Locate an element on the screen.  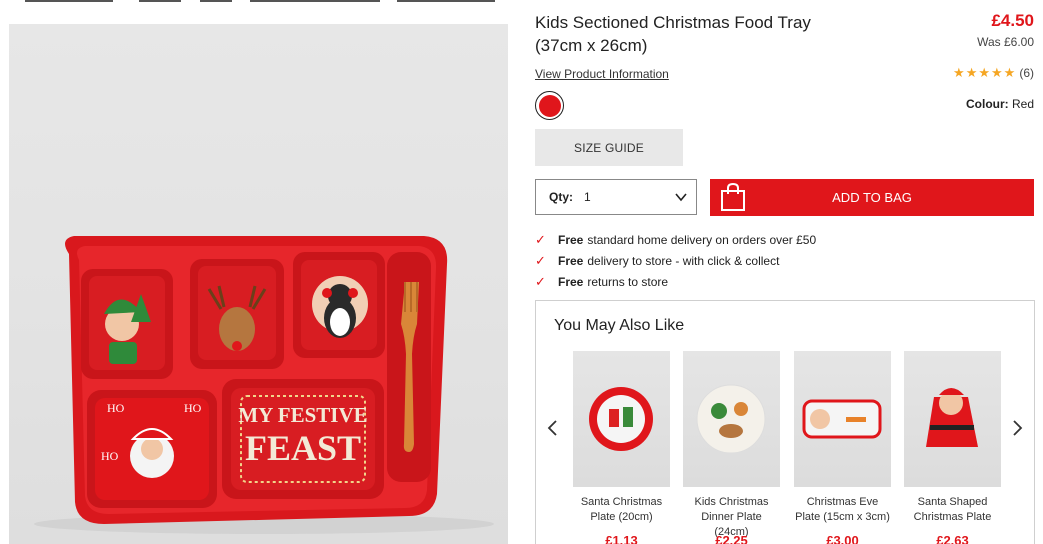
recommendation-item: Kids Christmas Dinner Plate (24cm) £2.25 is located at coordinates (731, 447).